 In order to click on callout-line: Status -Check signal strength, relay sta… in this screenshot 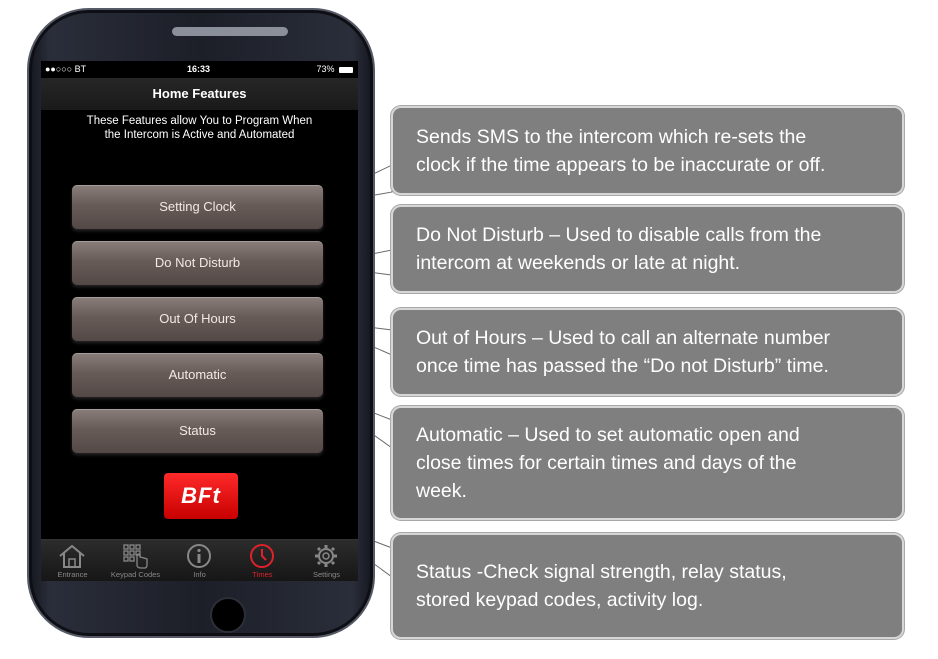, I will do `click(601, 572)`.